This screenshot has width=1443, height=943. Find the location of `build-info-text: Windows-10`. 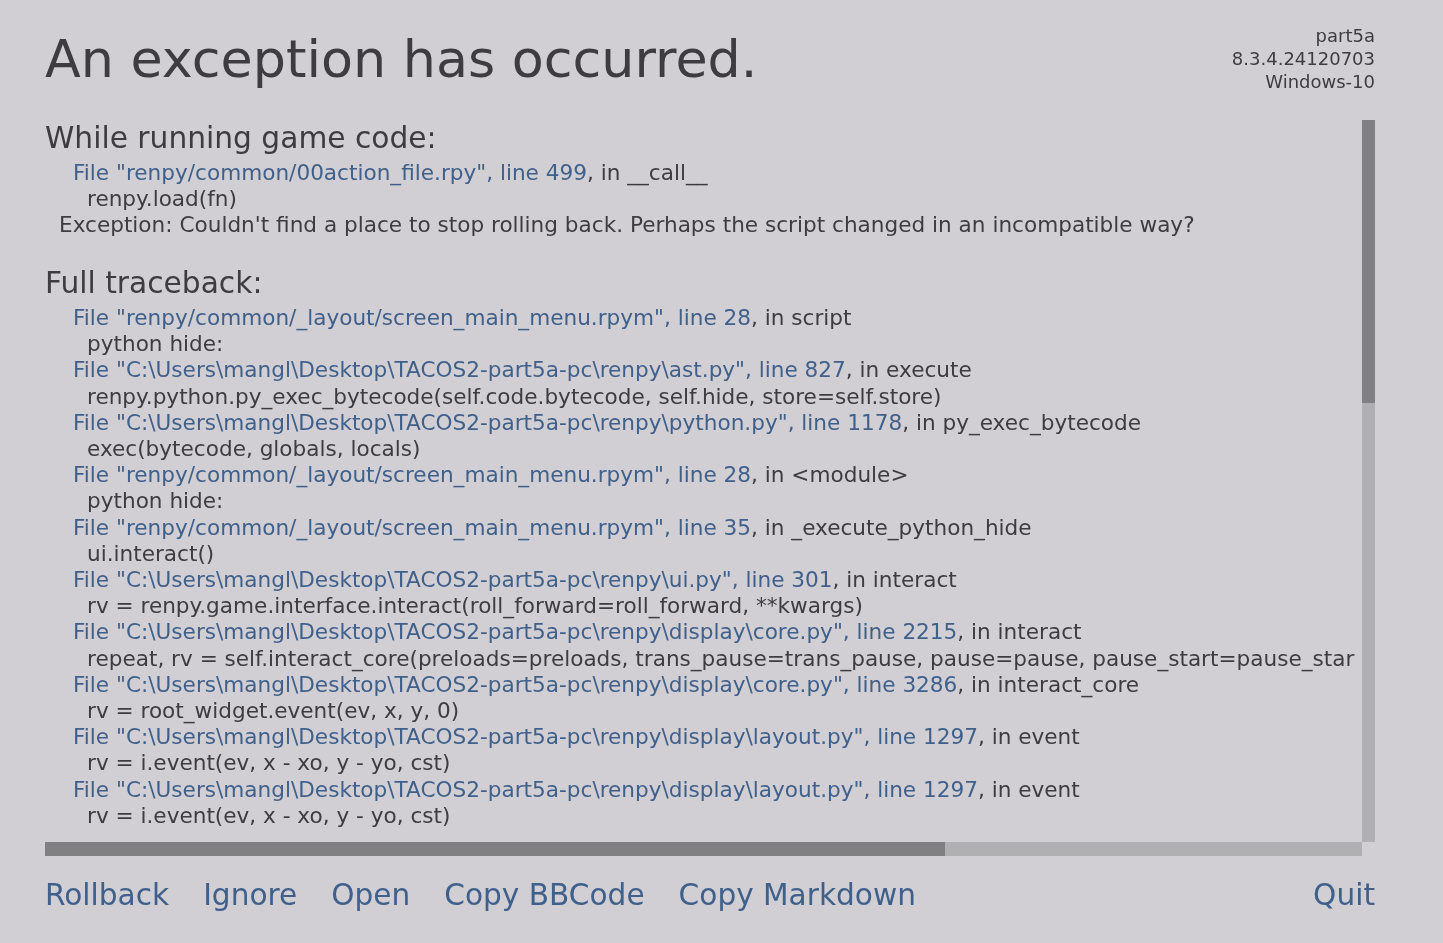

build-info-text: Windows-10 is located at coordinates (1320, 81).